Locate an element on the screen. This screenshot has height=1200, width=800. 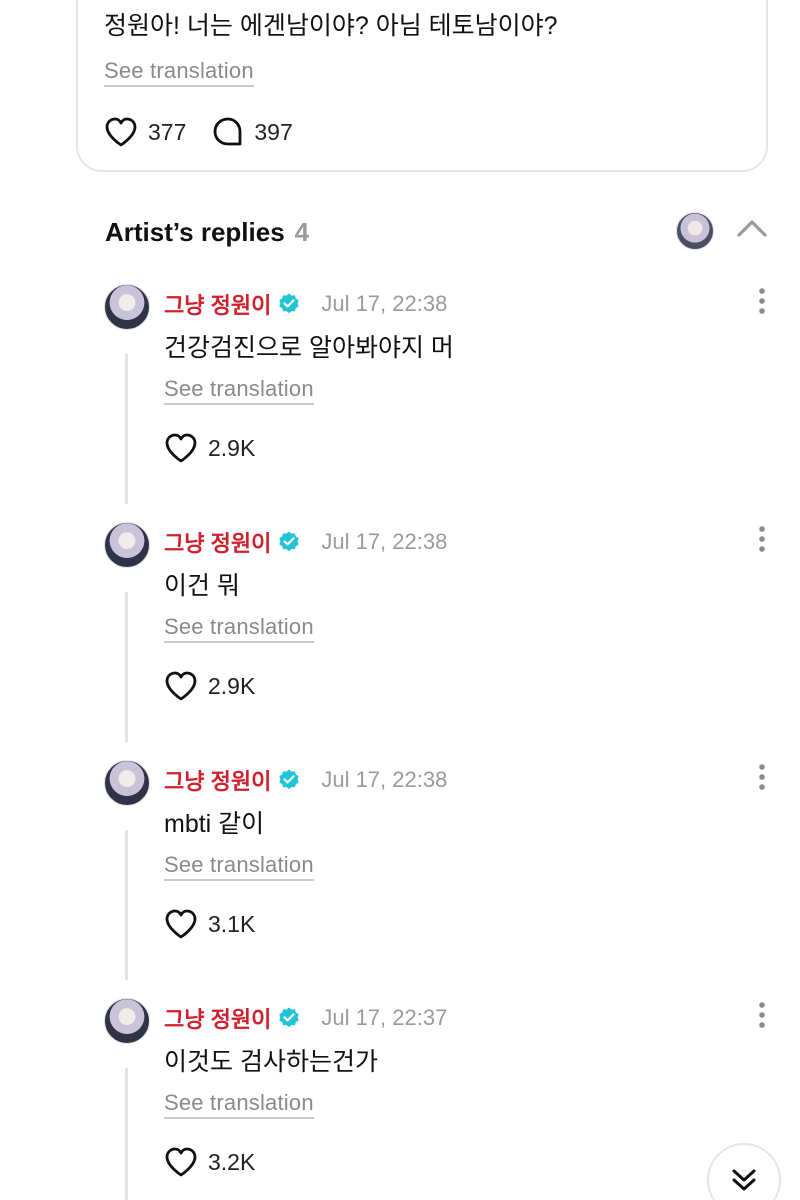
chevron-up-icon is located at coordinates (752, 228).